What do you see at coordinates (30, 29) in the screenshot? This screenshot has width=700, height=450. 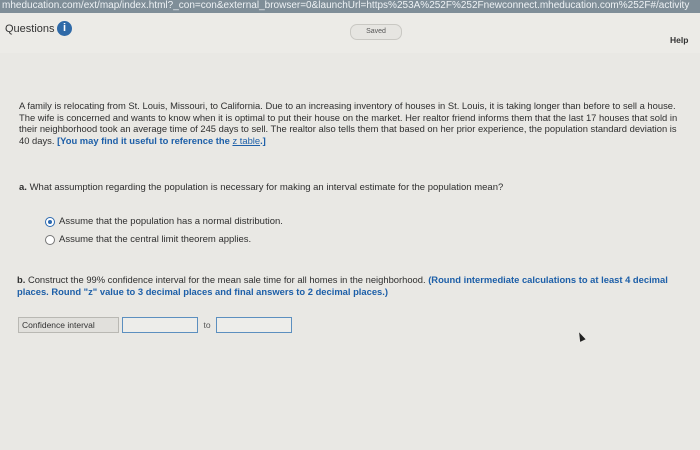 I see `questions-label: Questions` at bounding box center [30, 29].